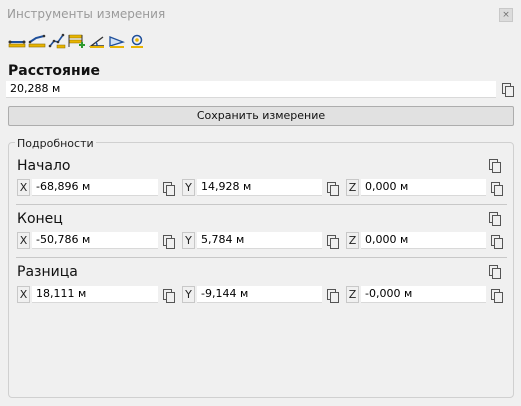 The height and width of the screenshot is (406, 521). Describe the element at coordinates (117, 41) in the screenshot. I see `measure-area-icon` at that location.